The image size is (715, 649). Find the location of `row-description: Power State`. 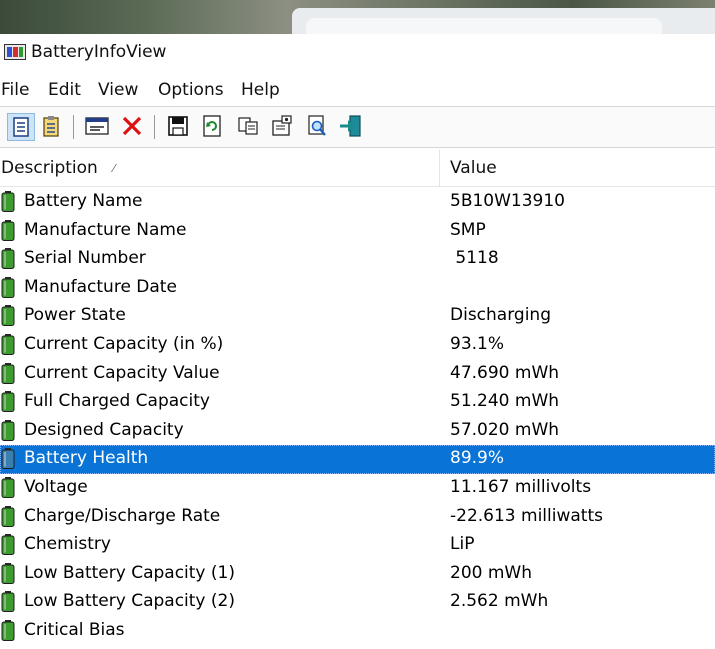

row-description: Power State is located at coordinates (75, 315).